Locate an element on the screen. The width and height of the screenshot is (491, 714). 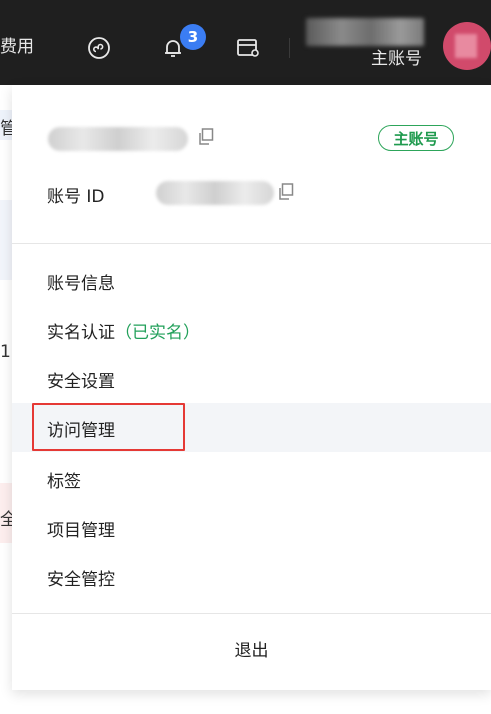
account-name-blurred is located at coordinates (365, 32).